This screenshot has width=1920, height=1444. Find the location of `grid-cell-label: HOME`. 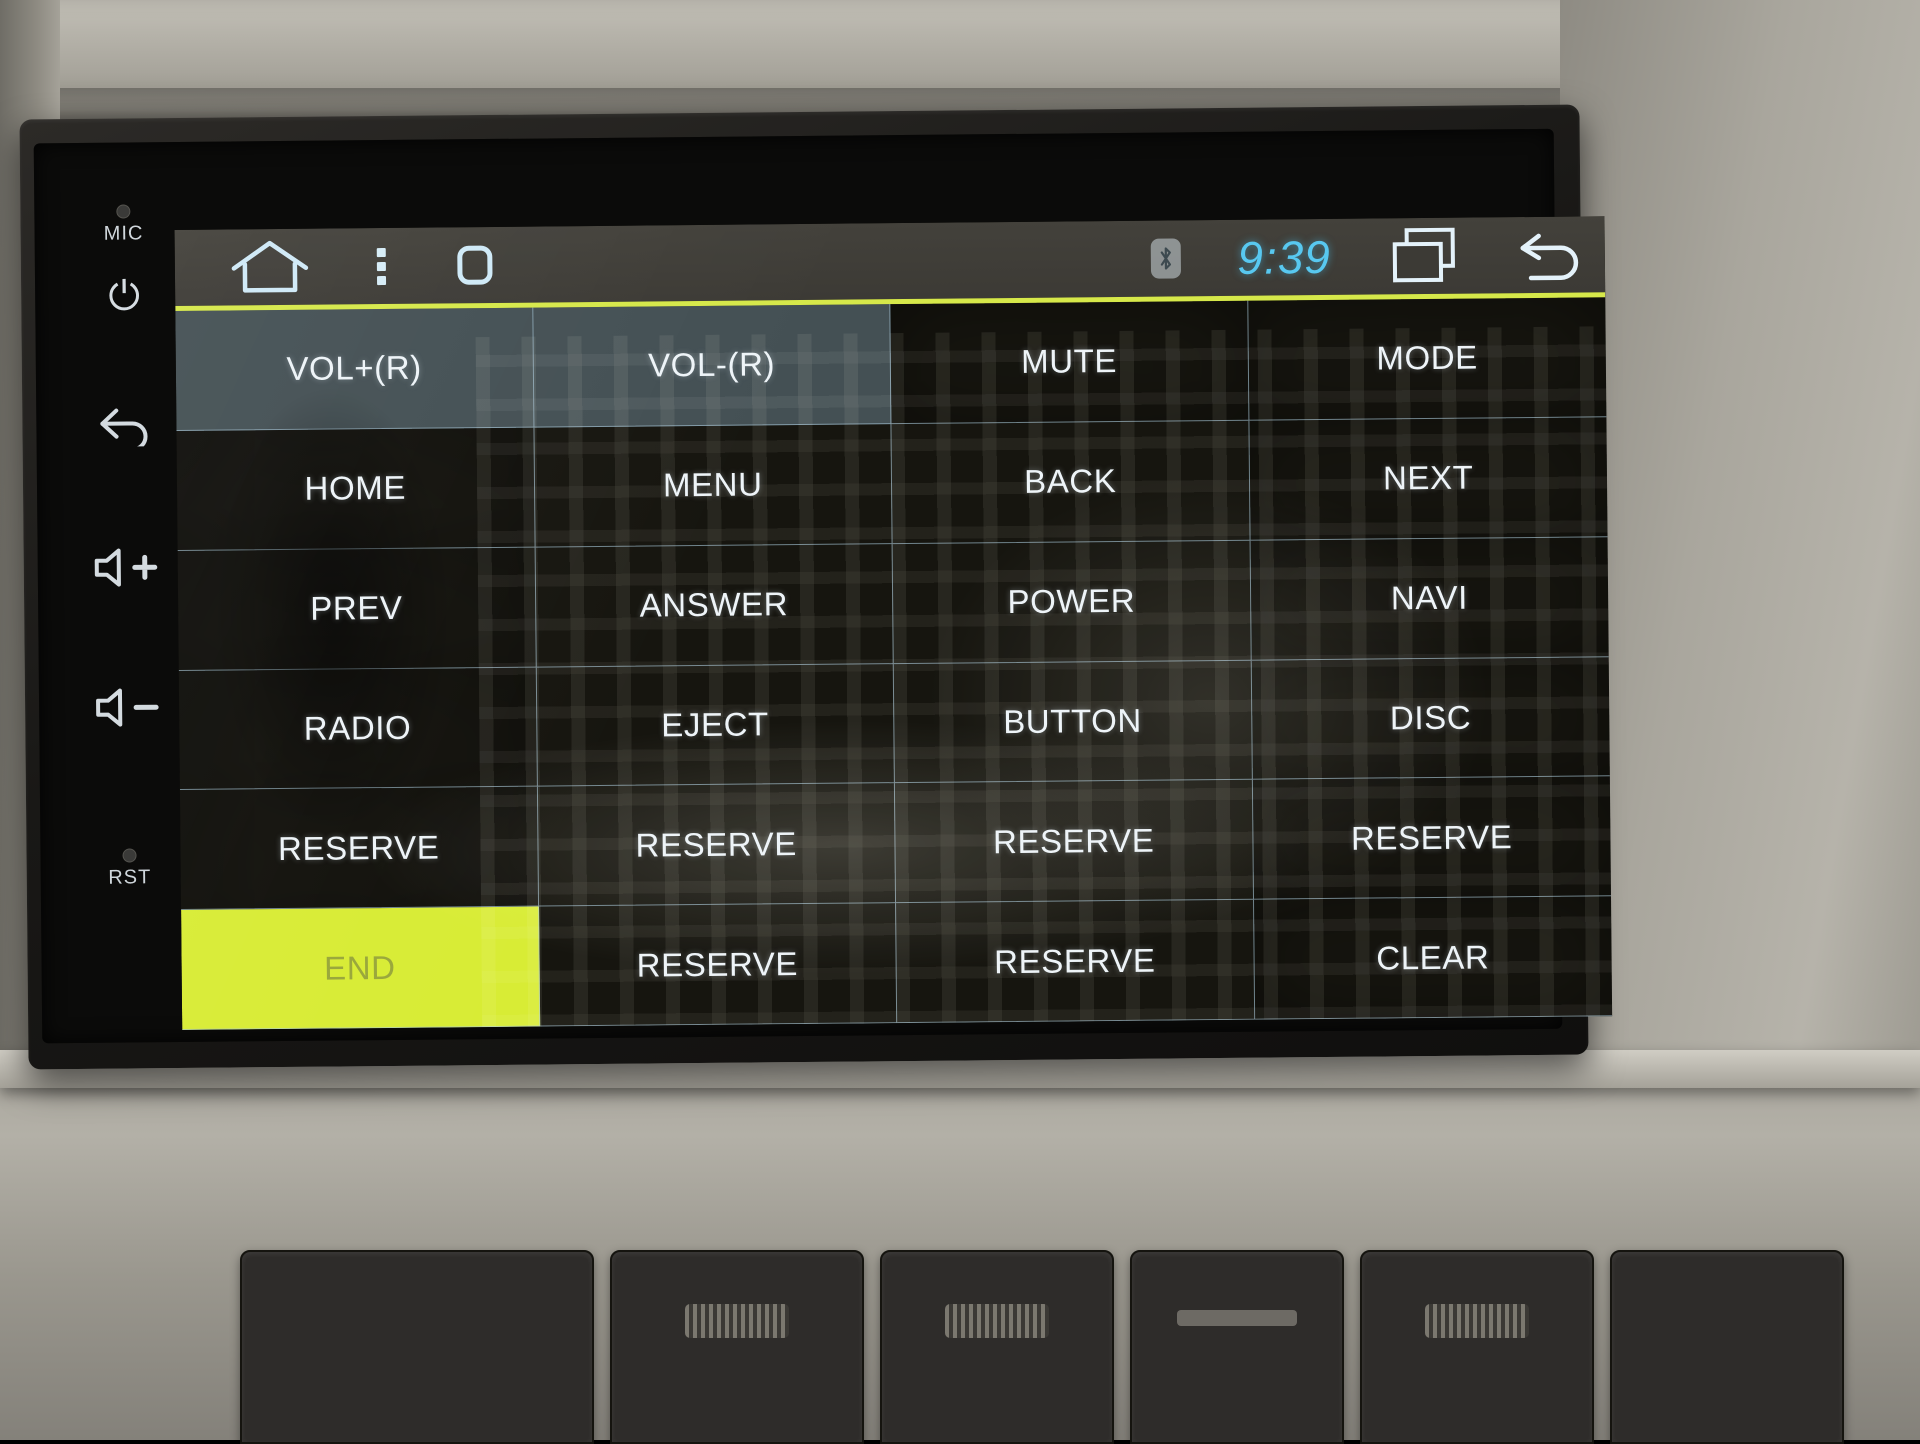

grid-cell-label: HOME is located at coordinates (355, 488).